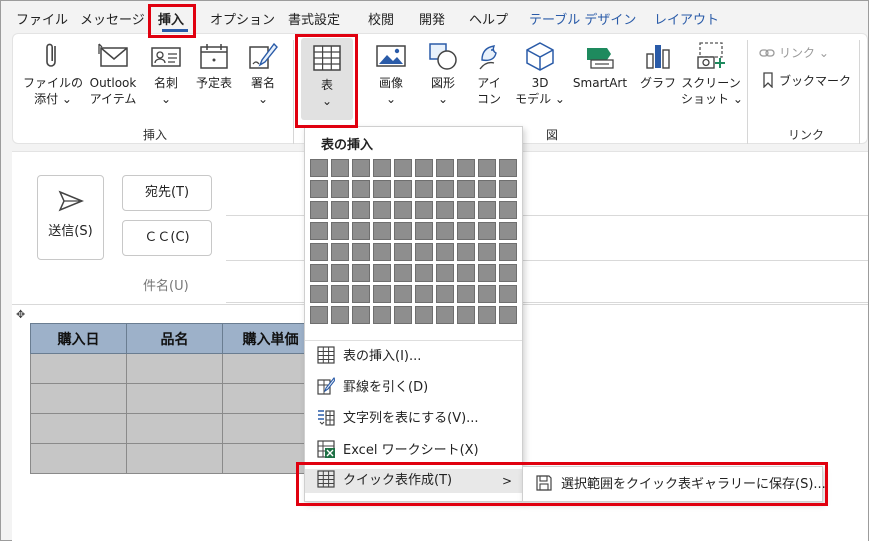 Image resolution: width=869 pixels, height=541 pixels. What do you see at coordinates (391, 73) in the screenshot?
I see `image-button: 画像 ⌄` at bounding box center [391, 73].